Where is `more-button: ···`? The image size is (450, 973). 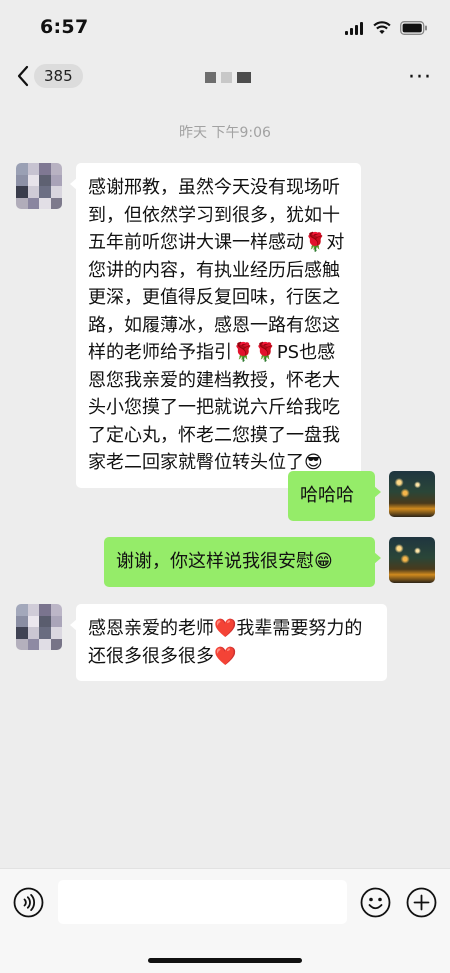
more-button: ··· is located at coordinates (420, 77).